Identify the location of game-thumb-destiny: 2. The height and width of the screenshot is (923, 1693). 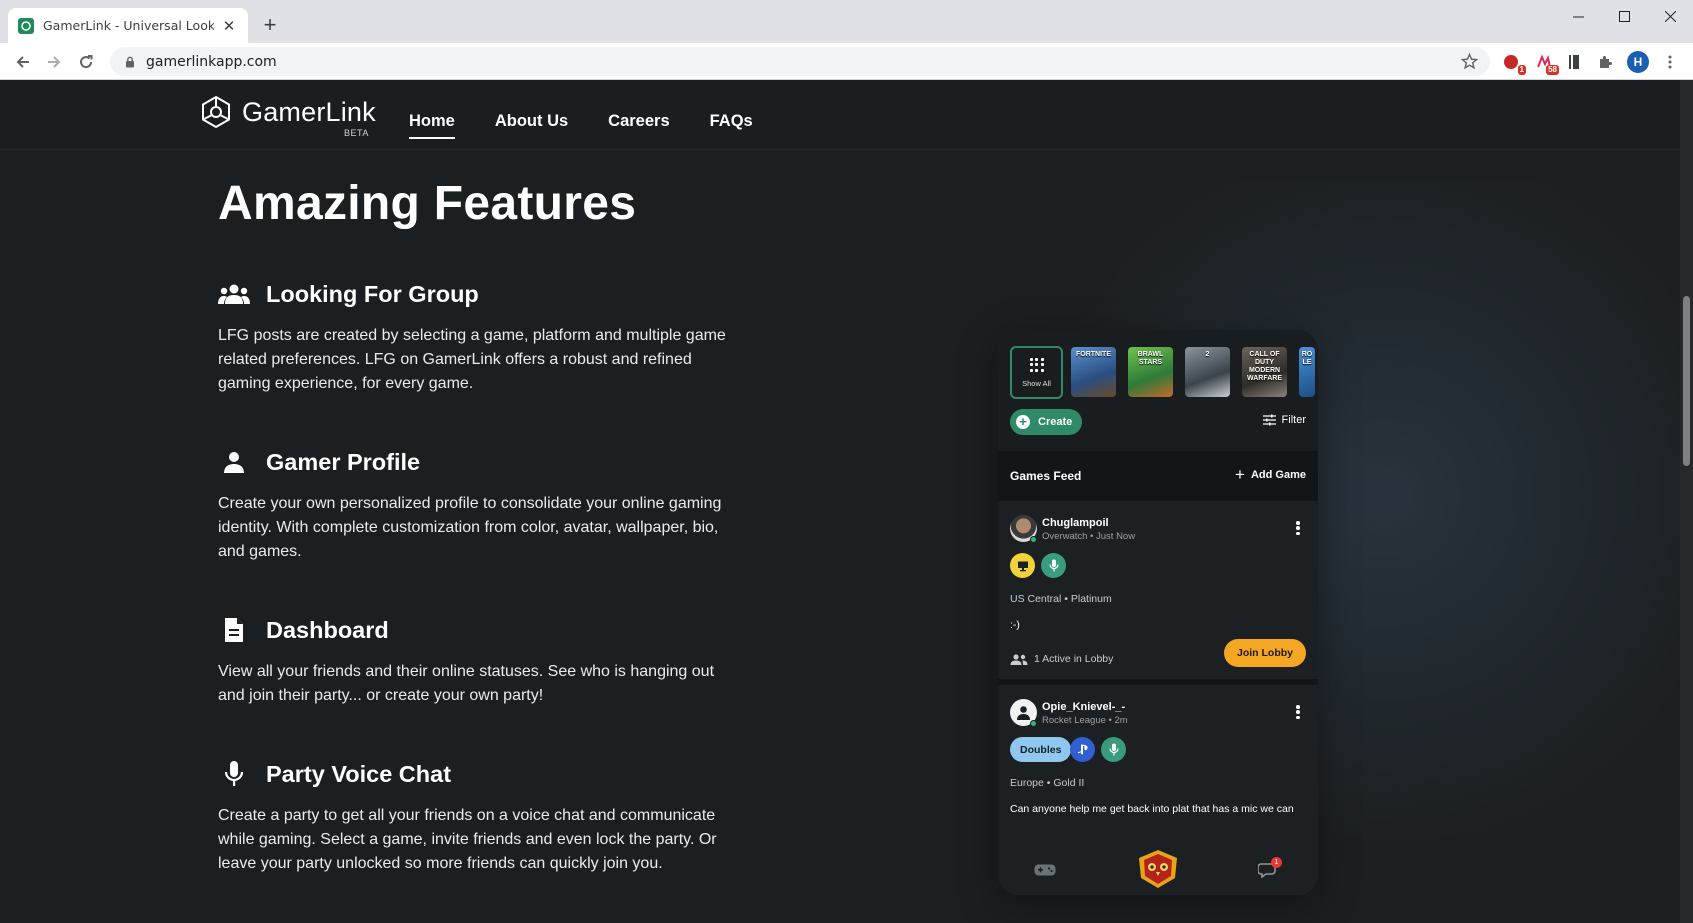
(1207, 372).